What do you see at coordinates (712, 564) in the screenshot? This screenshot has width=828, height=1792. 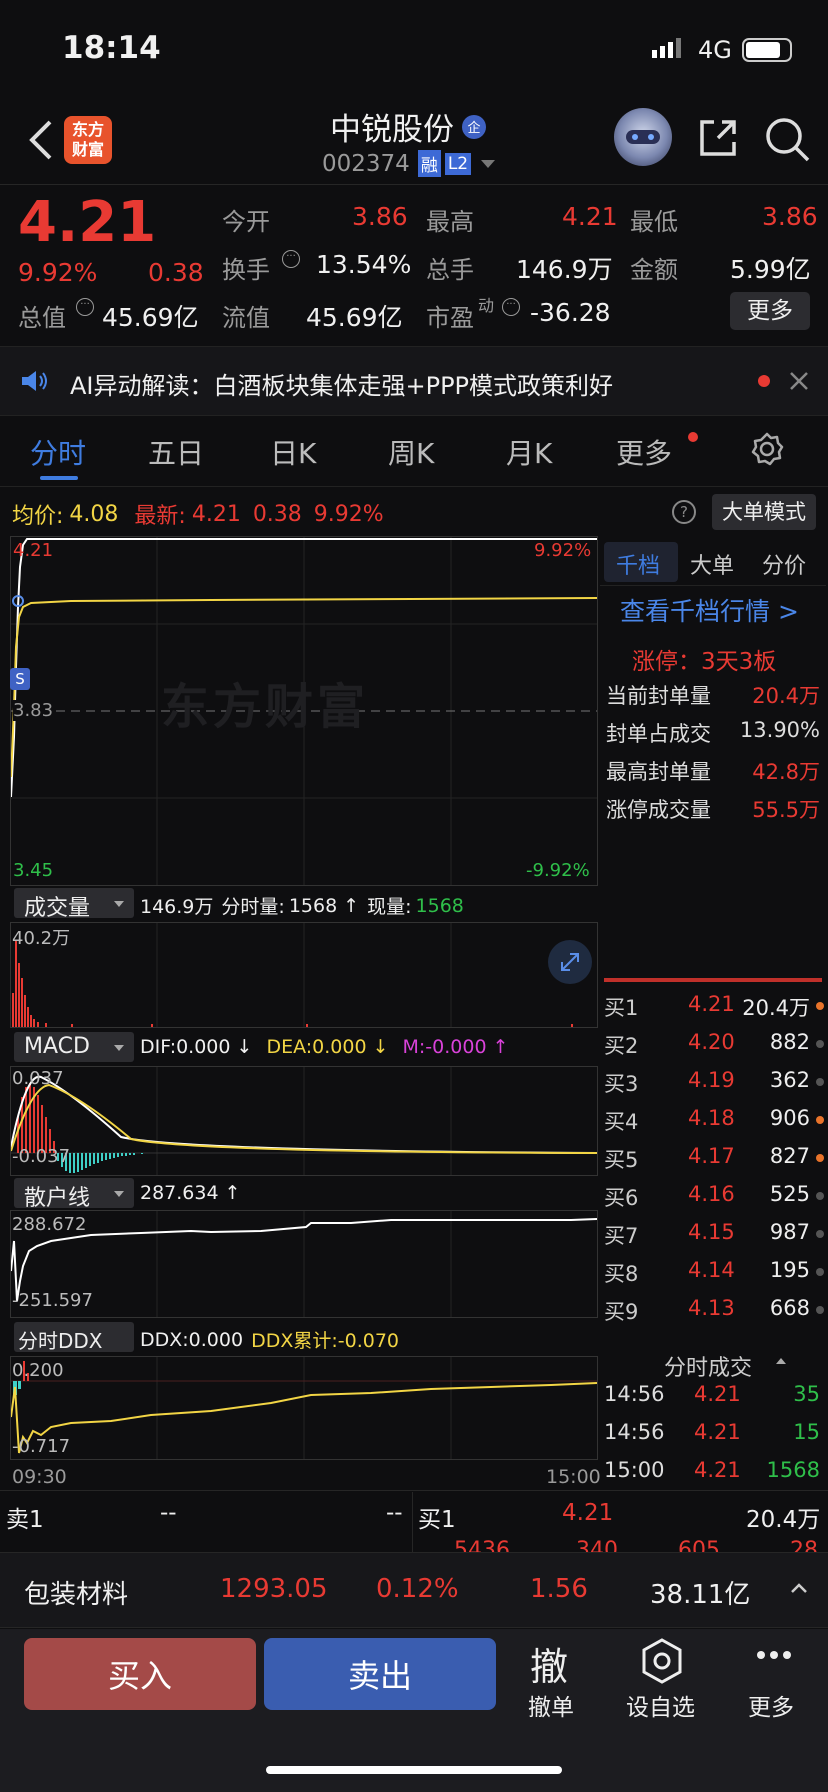 I see `side-tab-big-orders: 大单` at bounding box center [712, 564].